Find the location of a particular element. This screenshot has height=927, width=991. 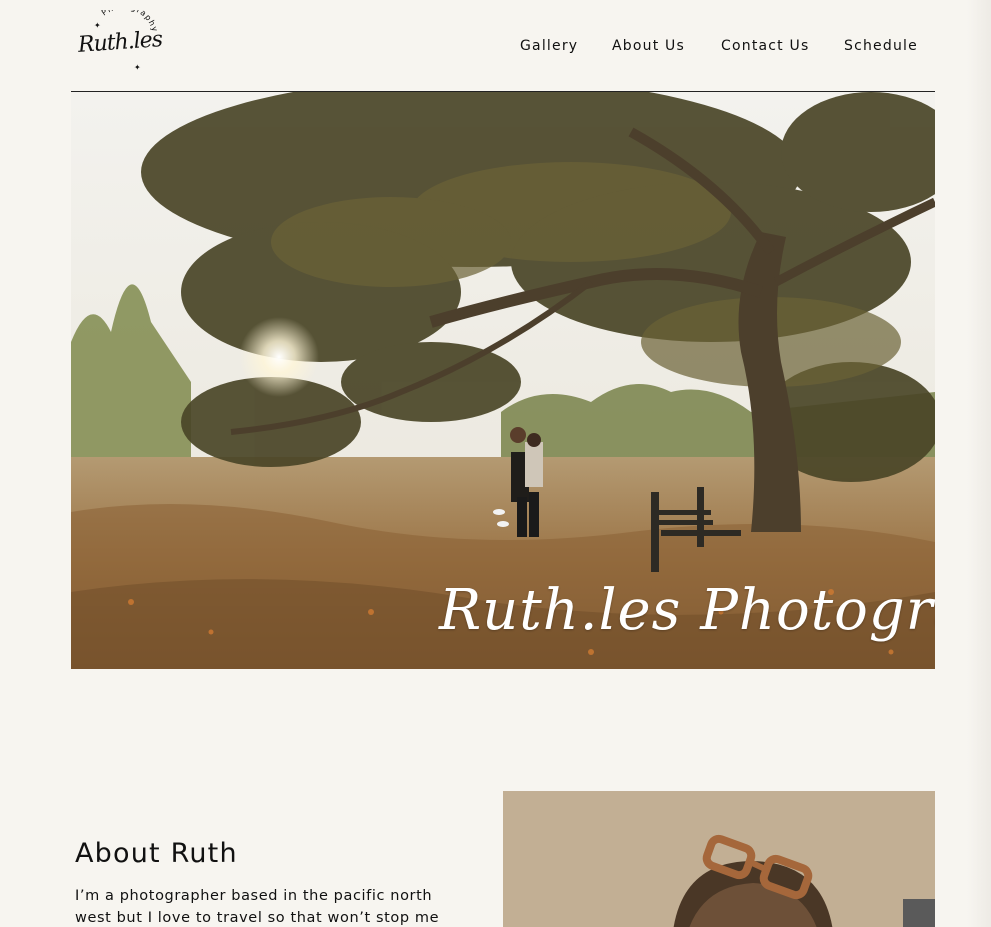

nav-schedule-link: Schedule is located at coordinates (881, 46).